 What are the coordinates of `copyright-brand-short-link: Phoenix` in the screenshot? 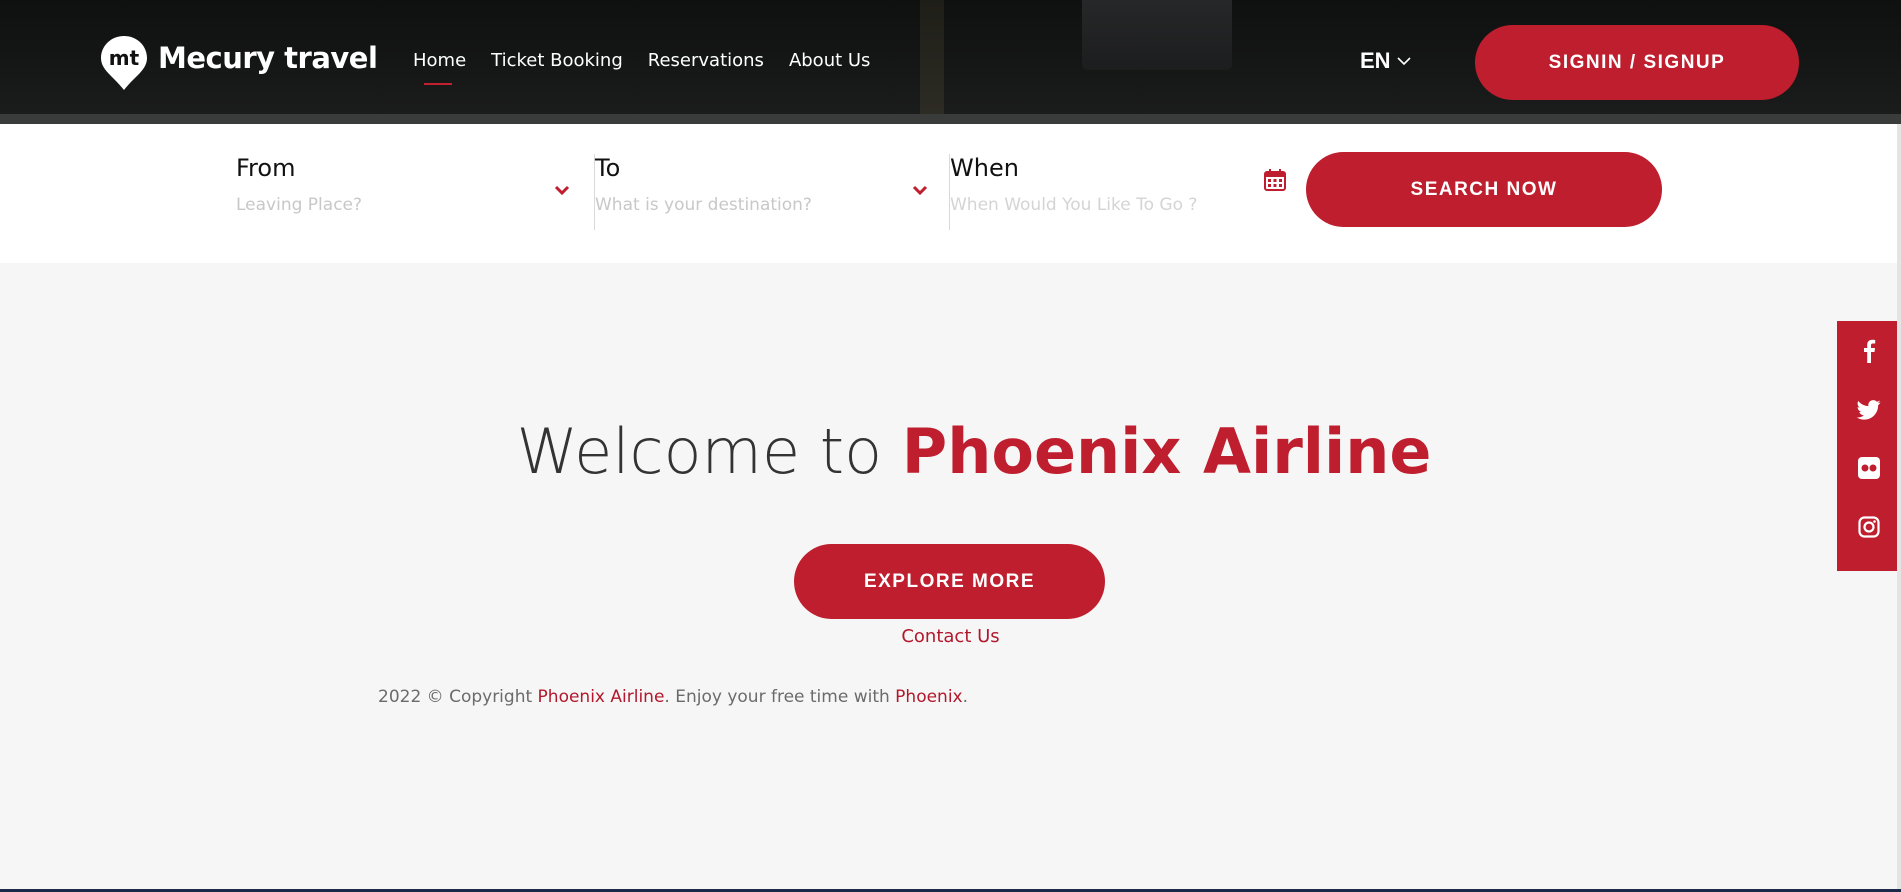 It's located at (928, 697).